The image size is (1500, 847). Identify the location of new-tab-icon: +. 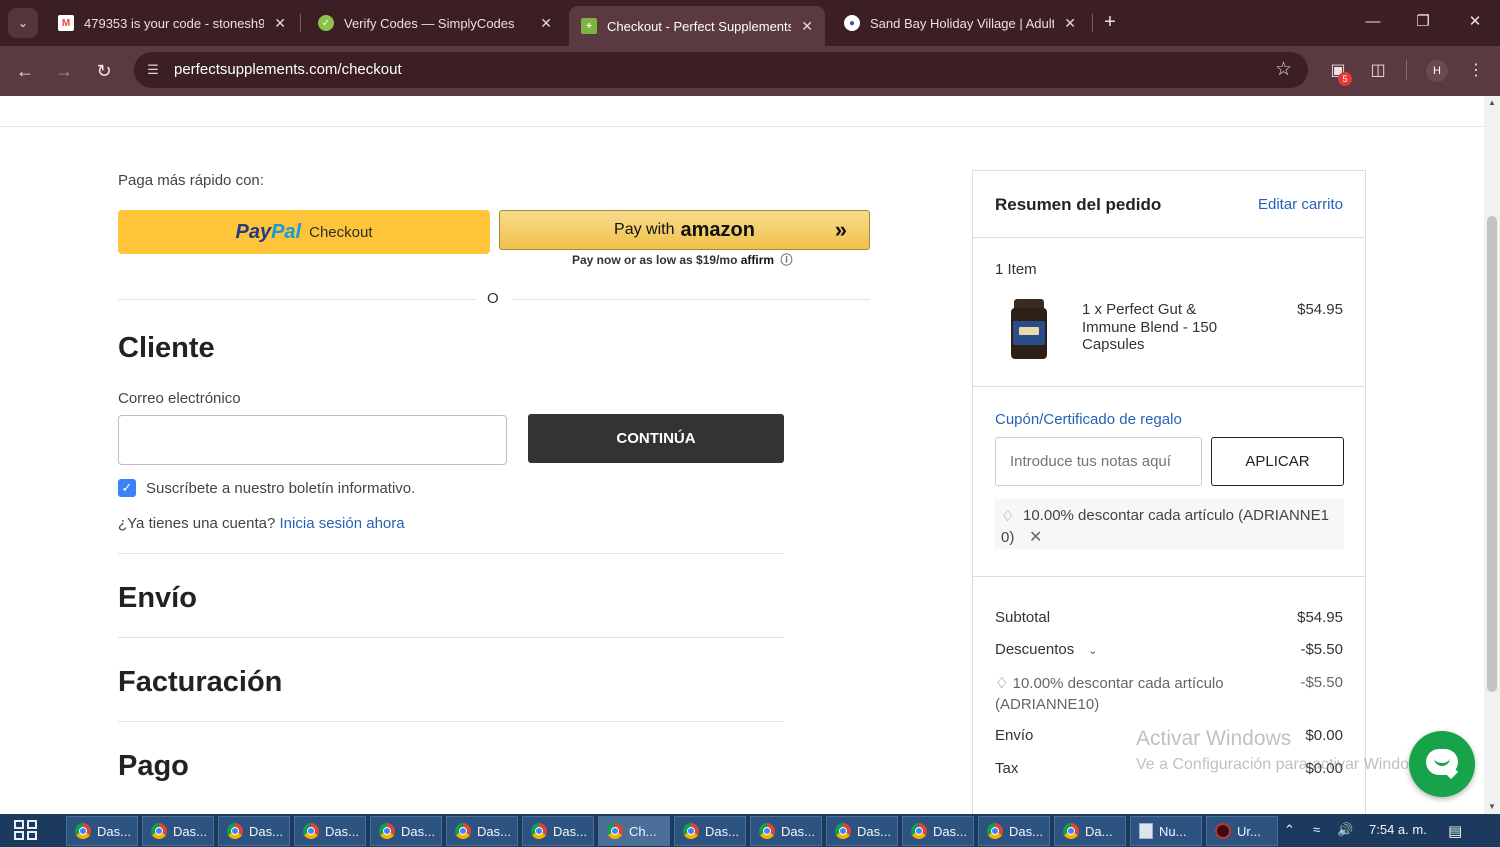
(1110, 22).